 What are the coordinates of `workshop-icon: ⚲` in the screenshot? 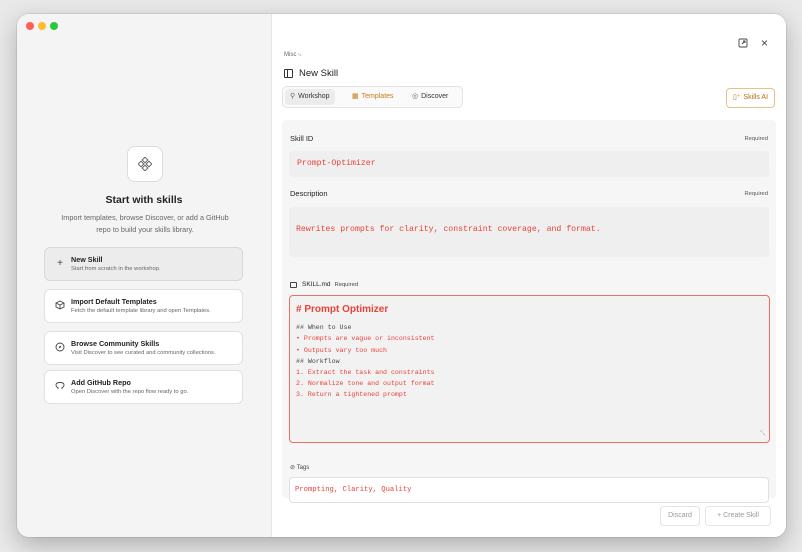 It's located at (293, 96).